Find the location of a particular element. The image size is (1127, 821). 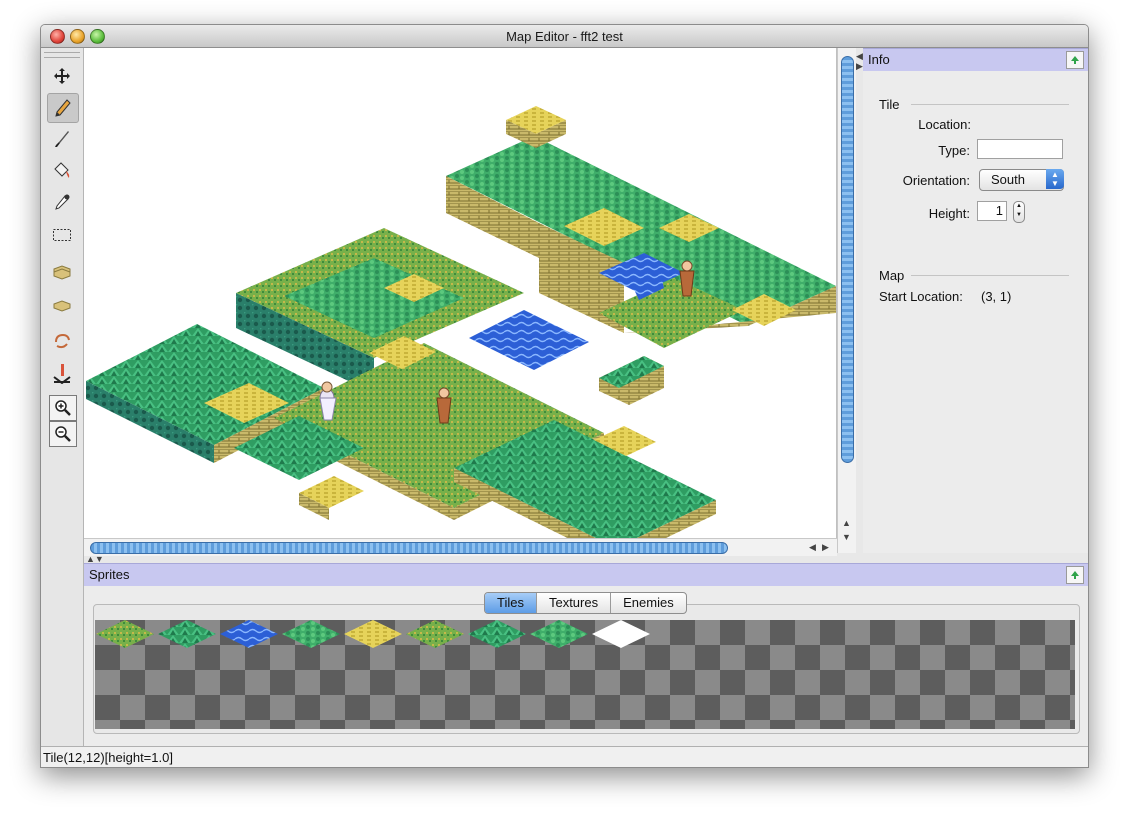

start-location-tool-button is located at coordinates (62, 373).